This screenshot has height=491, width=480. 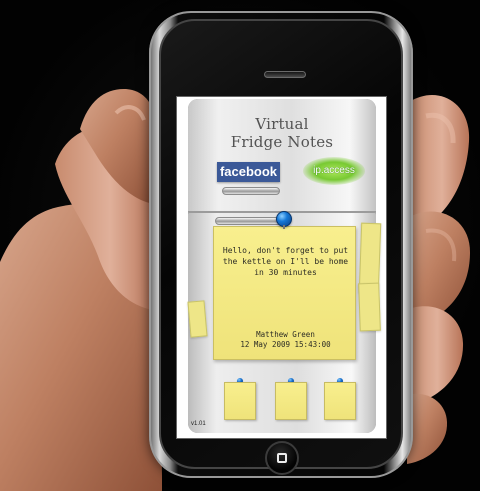 What do you see at coordinates (198, 424) in the screenshot?
I see `version-label: v1.01` at bounding box center [198, 424].